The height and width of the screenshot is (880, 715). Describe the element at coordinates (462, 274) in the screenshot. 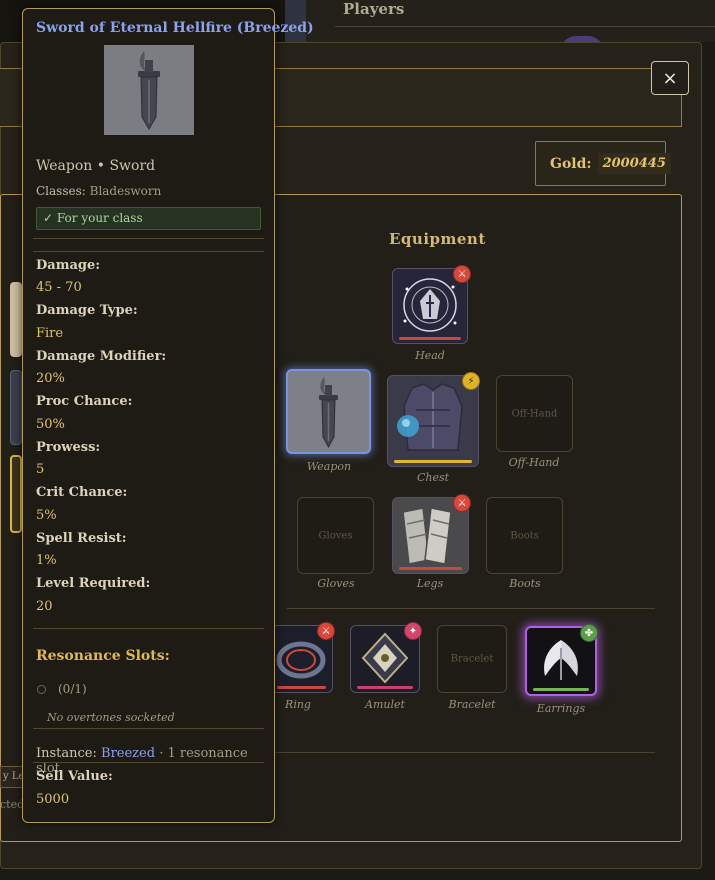

I see `head-status-badge: ⚔` at that location.